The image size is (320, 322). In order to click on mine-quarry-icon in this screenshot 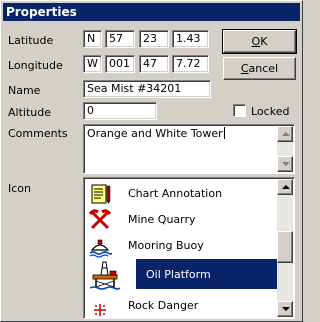, I will do `click(100, 219)`.